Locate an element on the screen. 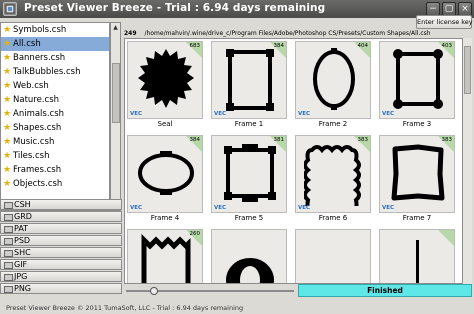  shape-tile: 383 VEC Frame 6 is located at coordinates (333, 178).